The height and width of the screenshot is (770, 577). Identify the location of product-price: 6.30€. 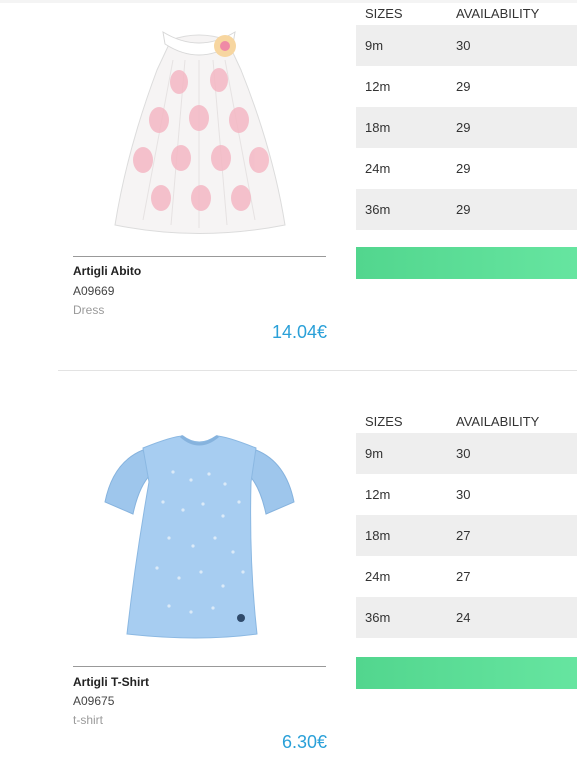
(304, 742).